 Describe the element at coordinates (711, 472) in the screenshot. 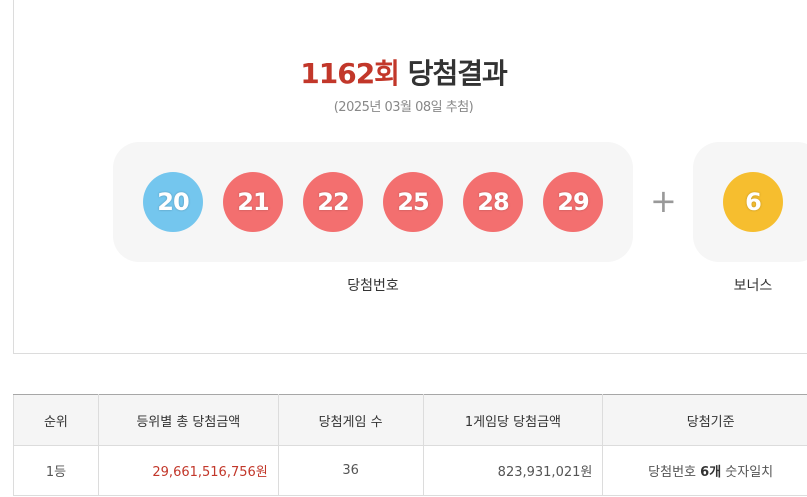

I see `criteria-count: 6개` at that location.